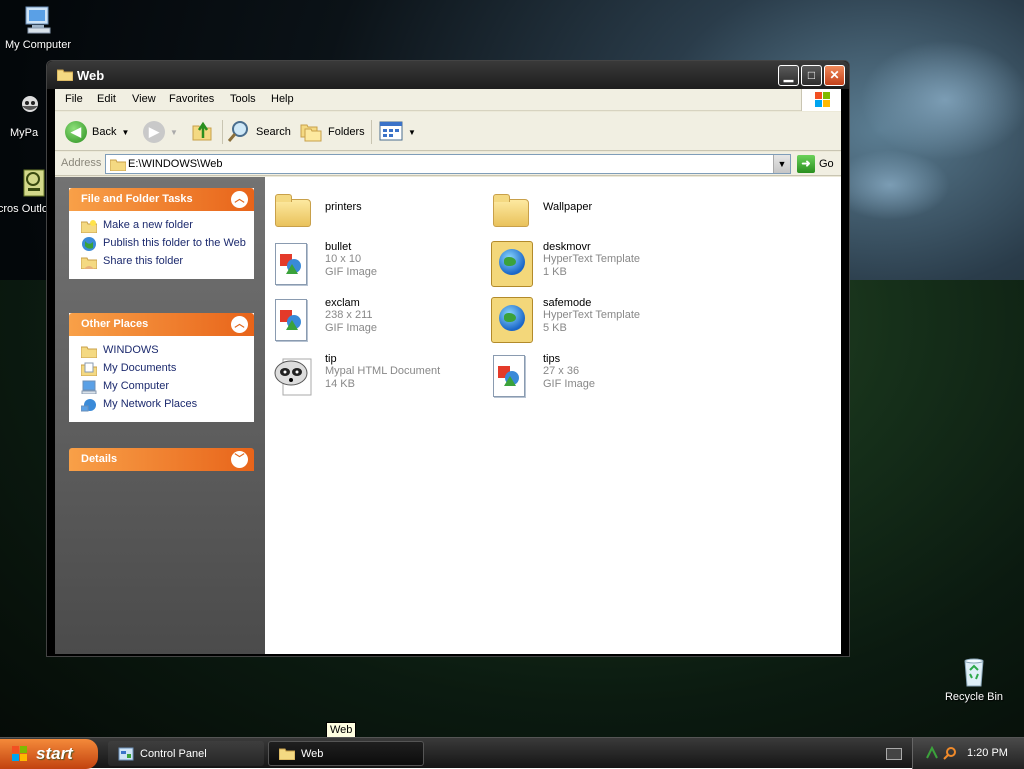 The width and height of the screenshot is (1024, 769). I want to click on task-label: Make a new folder, so click(148, 225).